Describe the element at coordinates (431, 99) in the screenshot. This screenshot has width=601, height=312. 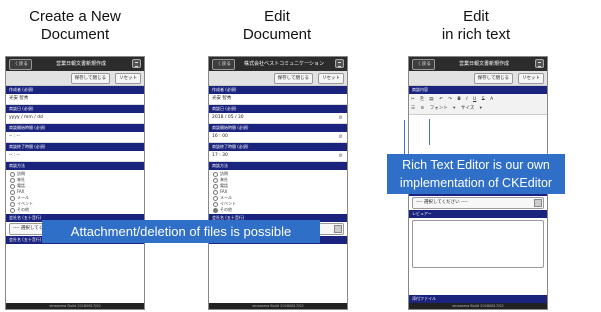
I see `paste-icon: ▤` at that location.